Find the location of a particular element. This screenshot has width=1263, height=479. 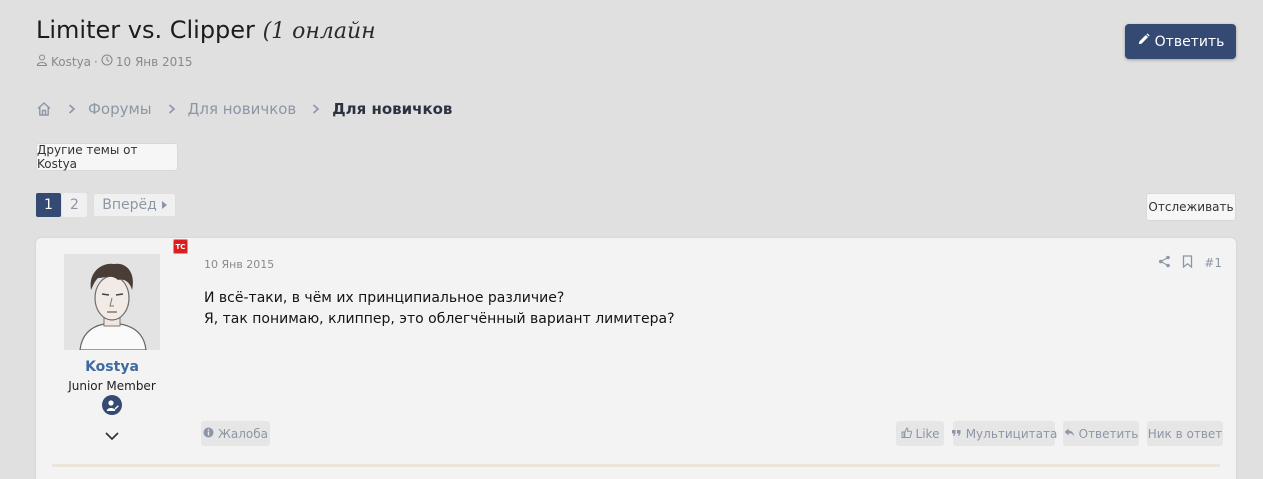

breadcrumb: Форумы Для новичков Для новичков is located at coordinates (244, 109).